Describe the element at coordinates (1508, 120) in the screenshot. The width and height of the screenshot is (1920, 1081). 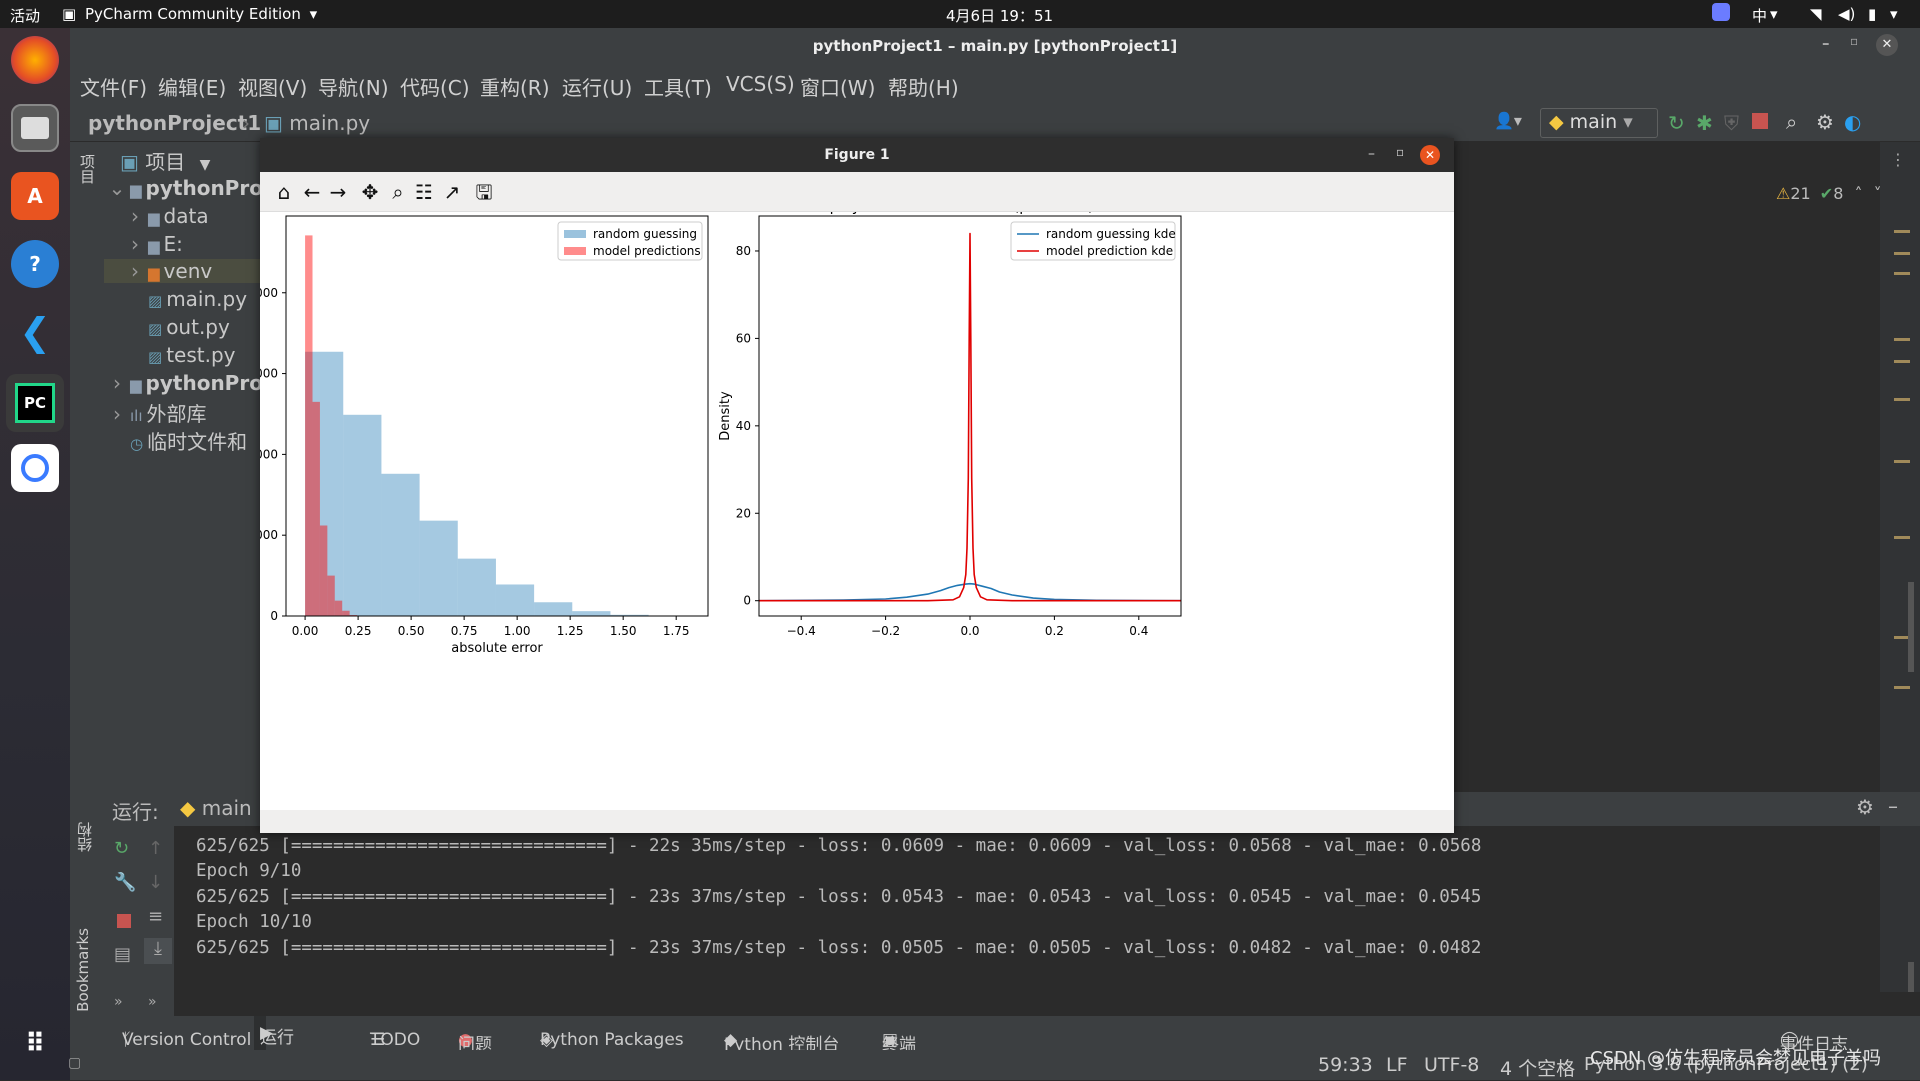
I see `user-icon: 👤▾` at that location.